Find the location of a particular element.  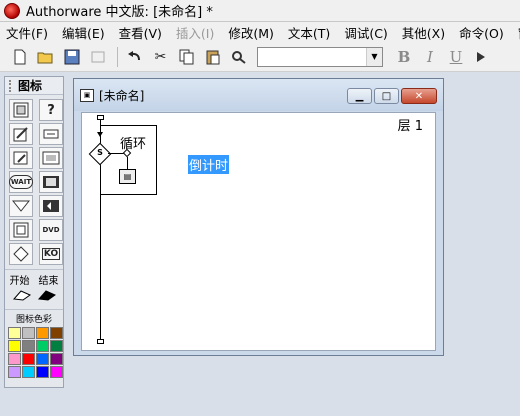

wait-icon: WAIT is located at coordinates (21, 182).